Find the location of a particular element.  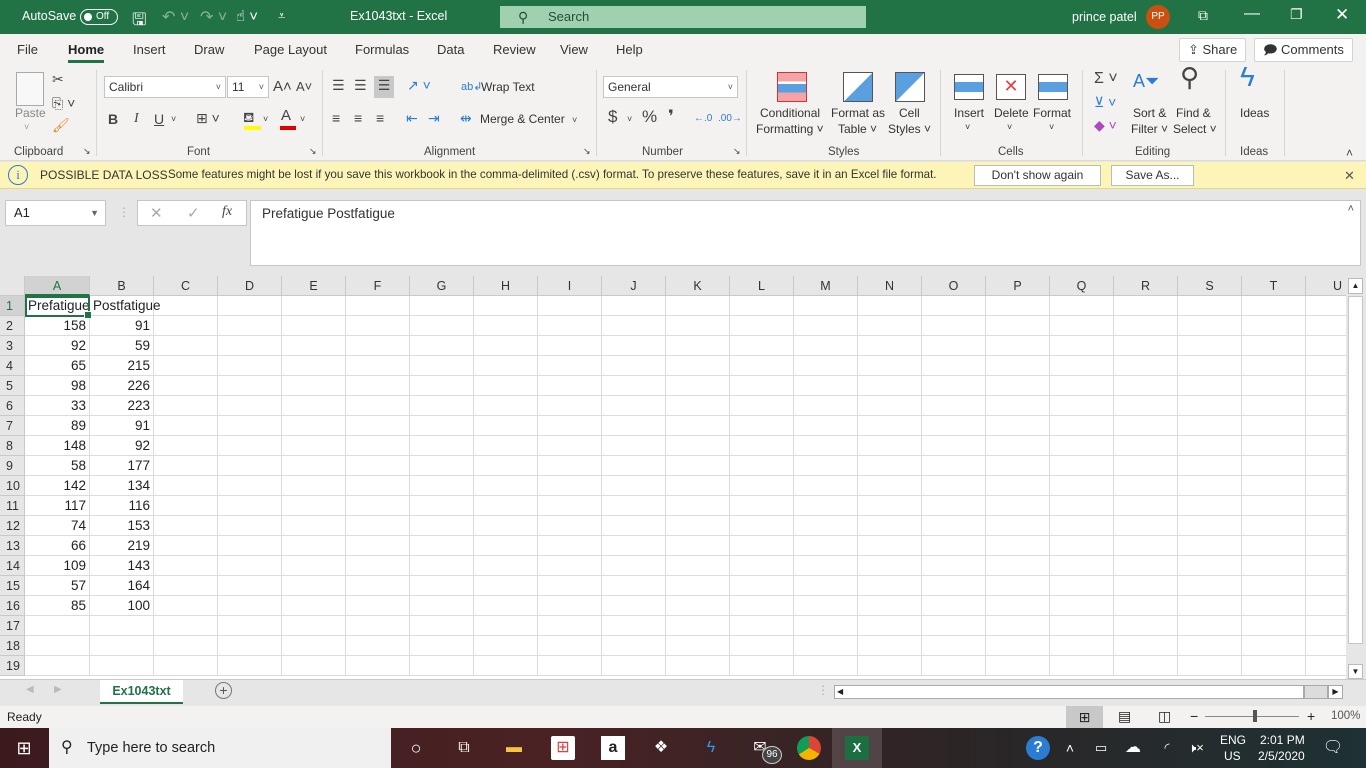

cell-t7 is located at coordinates (1274, 426).